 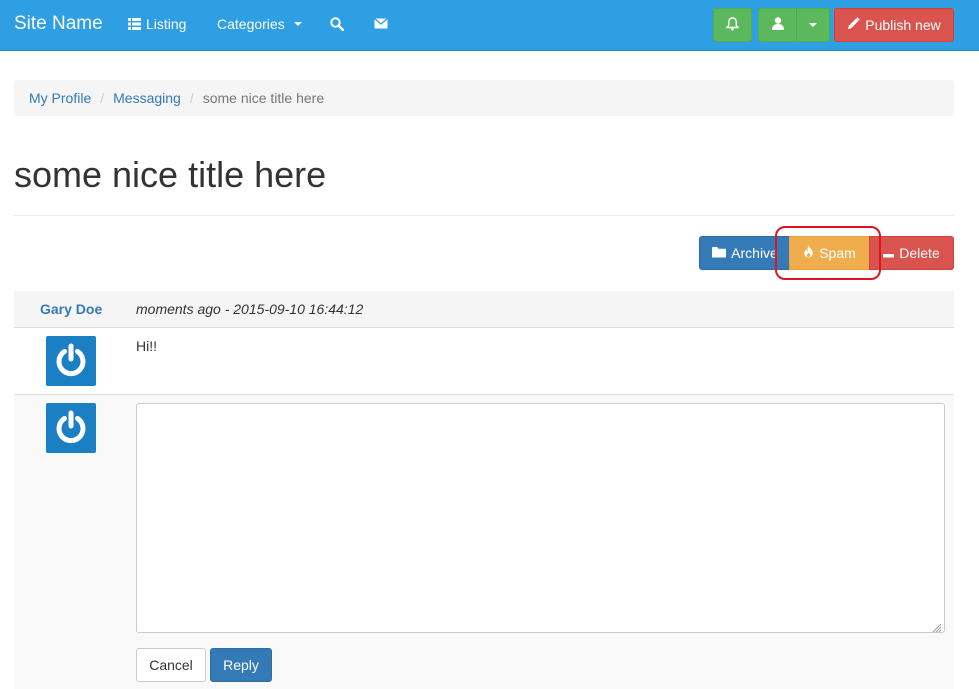 I want to click on spam-button: Spam, so click(x=829, y=253).